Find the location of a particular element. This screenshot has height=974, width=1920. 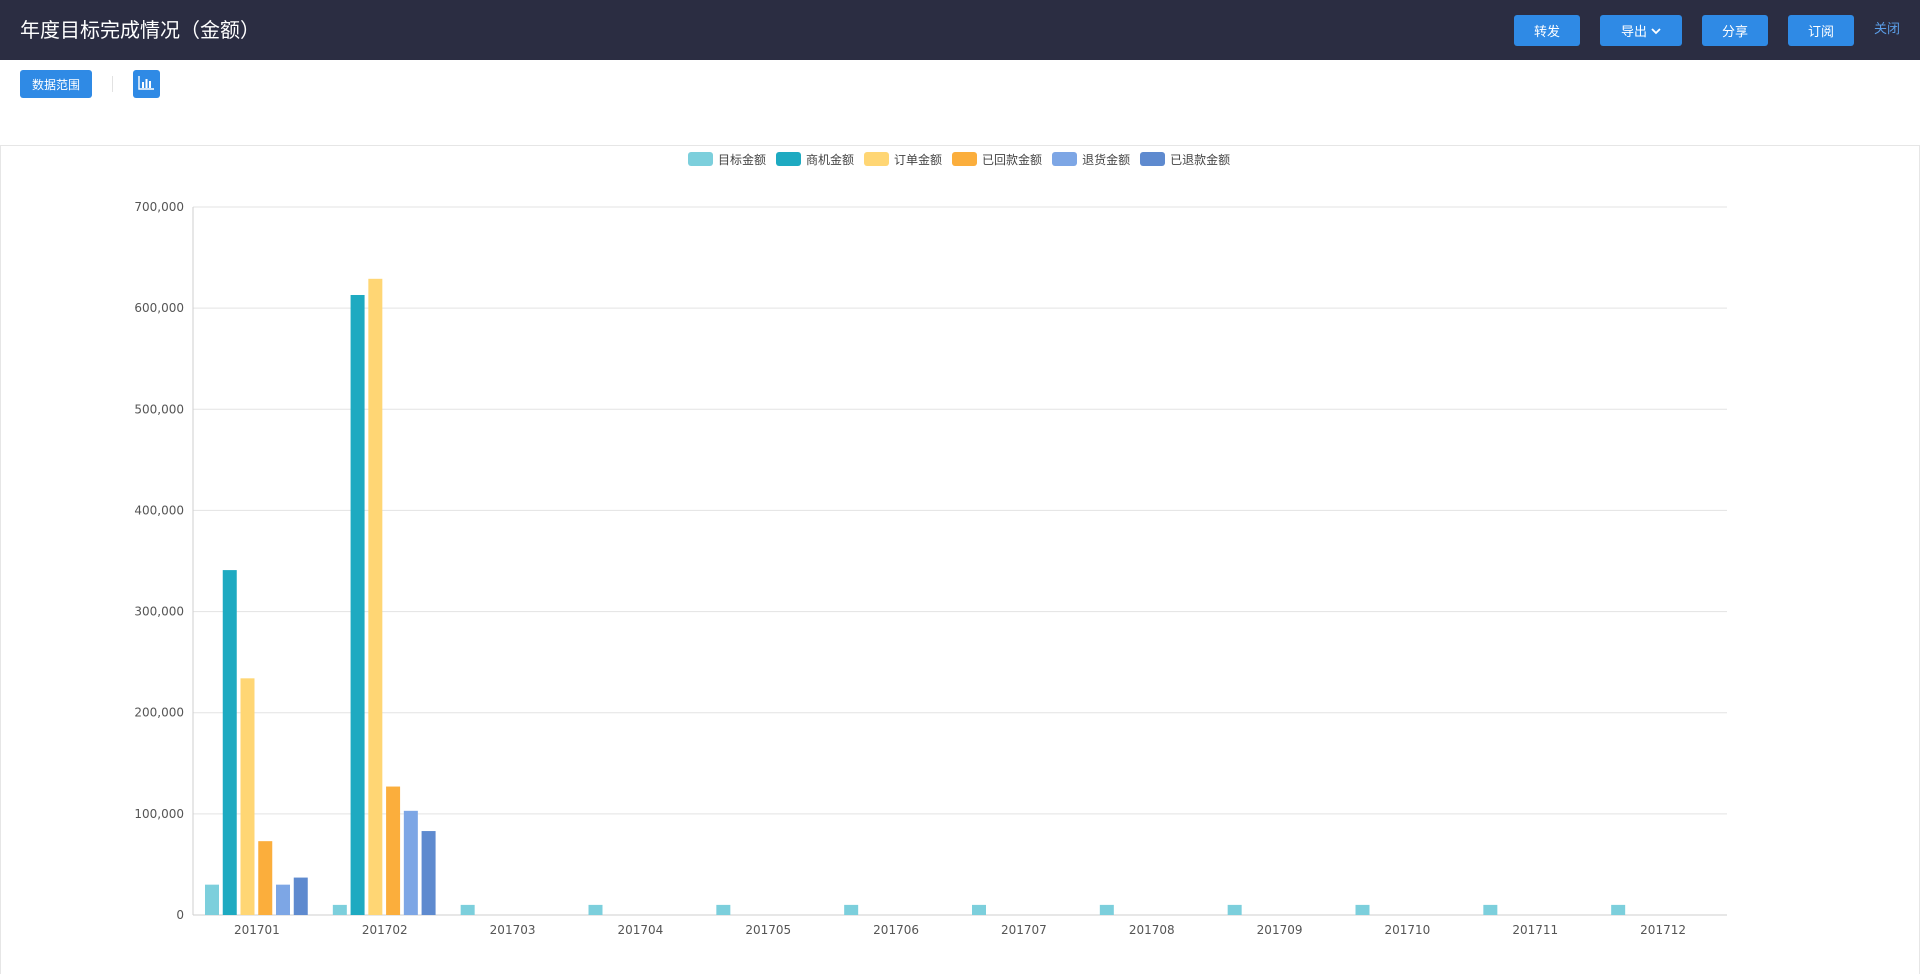

y-tick-label: 0 is located at coordinates (180, 915).